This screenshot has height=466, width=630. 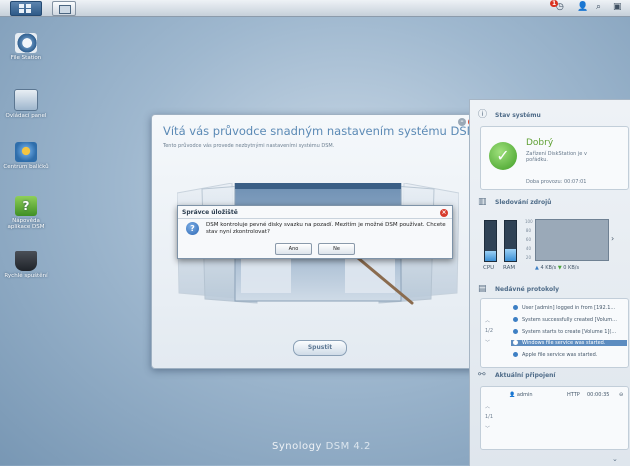 What do you see at coordinates (569, 343) in the screenshot?
I see `log-item: Windows file service was started.` at bounding box center [569, 343].